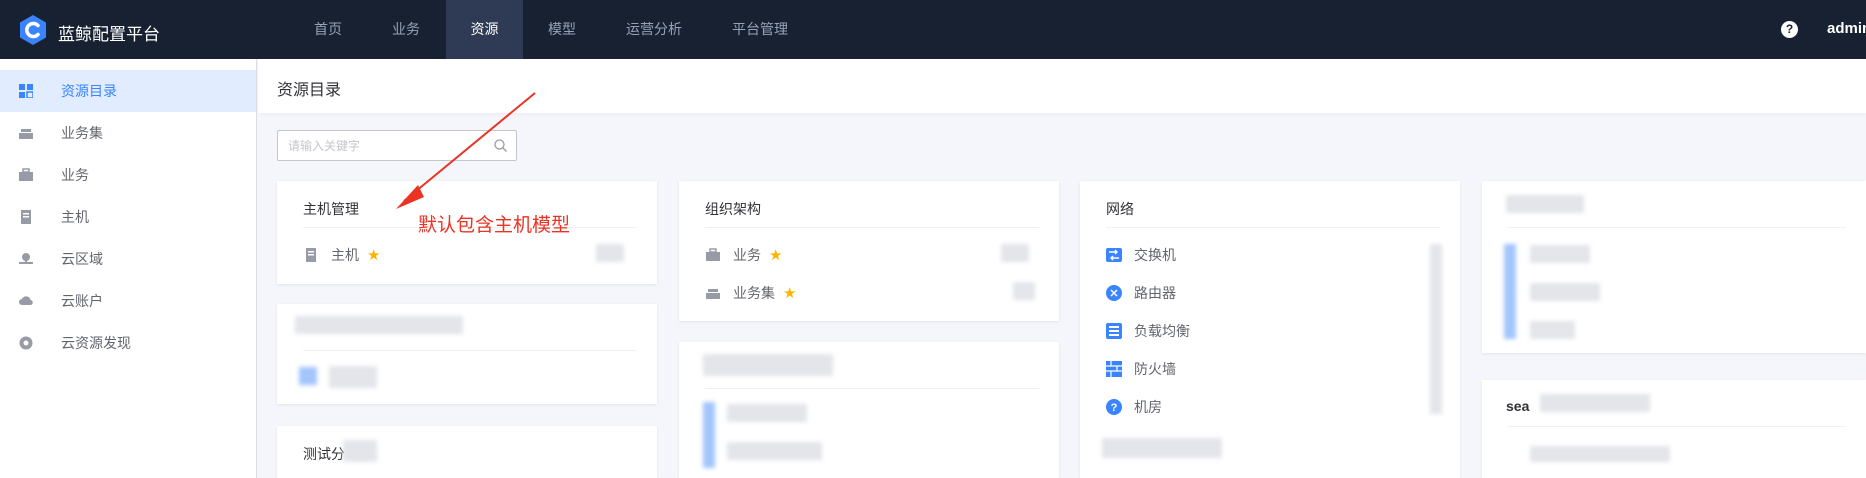 This screenshot has height=478, width=1866. What do you see at coordinates (82, 259) in the screenshot?
I see `sidebar-item-label: 云区域` at bounding box center [82, 259].